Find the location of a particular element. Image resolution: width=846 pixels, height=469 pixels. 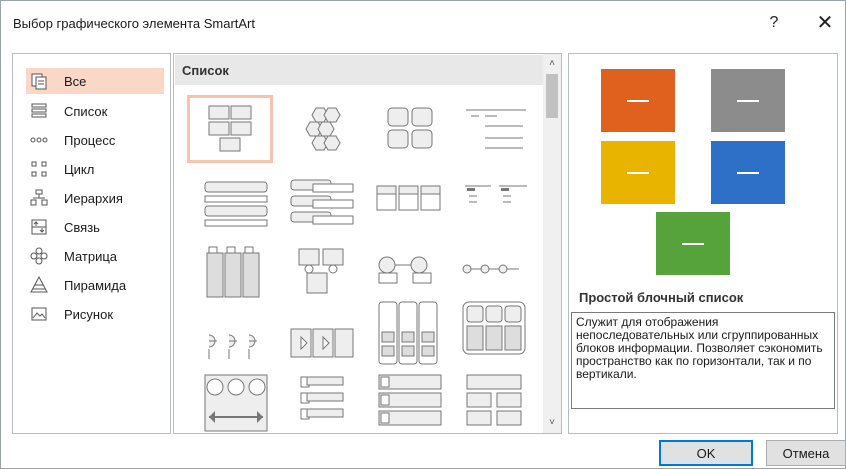

layout-tile-hexagon-list is located at coordinates (324, 129).